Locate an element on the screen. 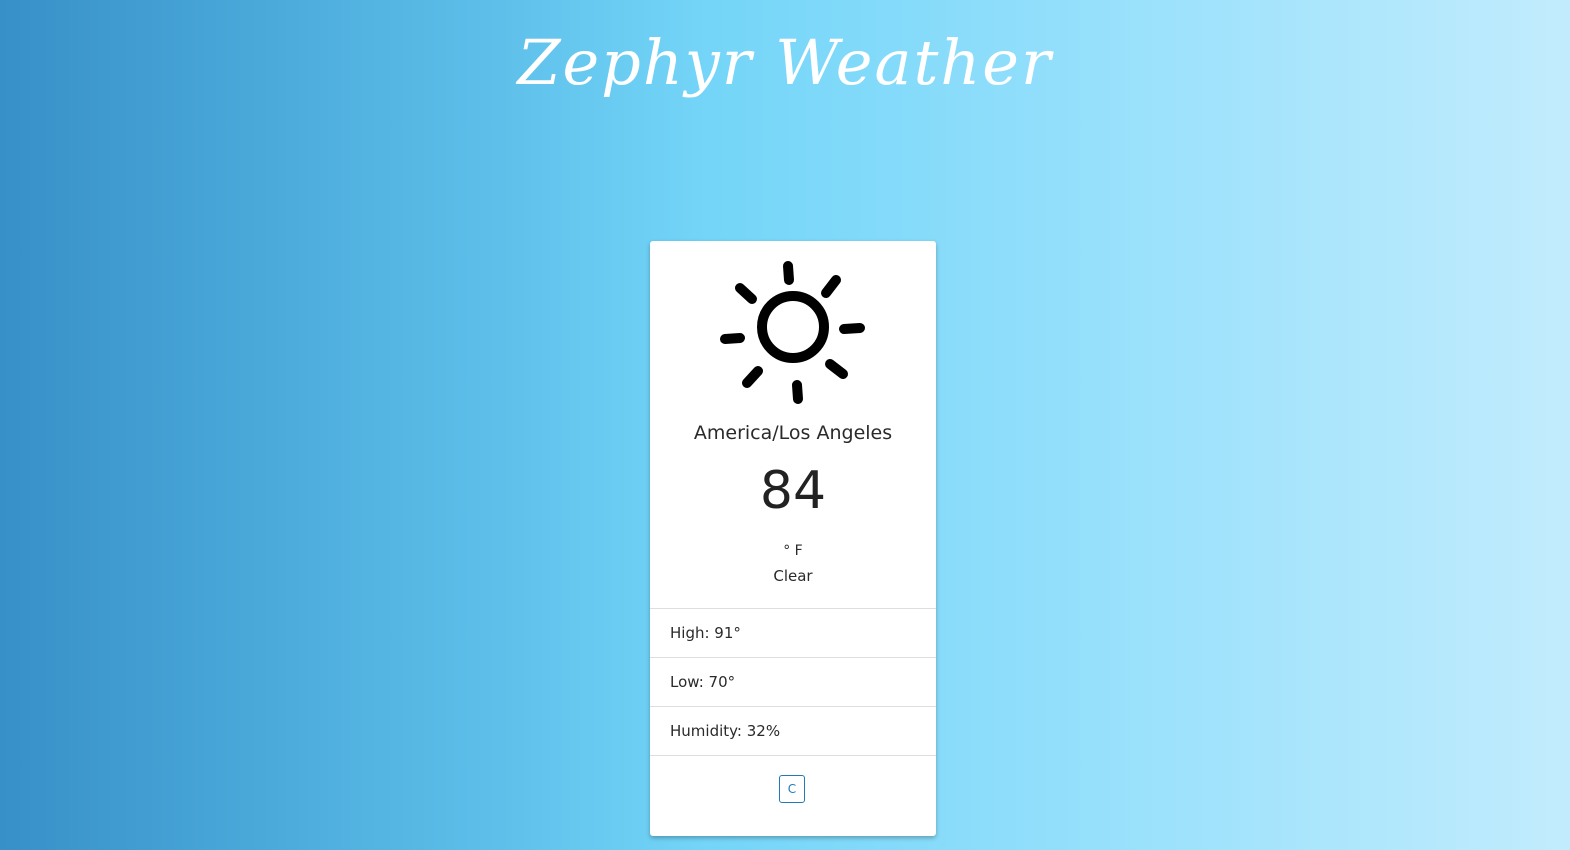 This screenshot has width=1570, height=850. weather-condition: Clear is located at coordinates (793, 576).